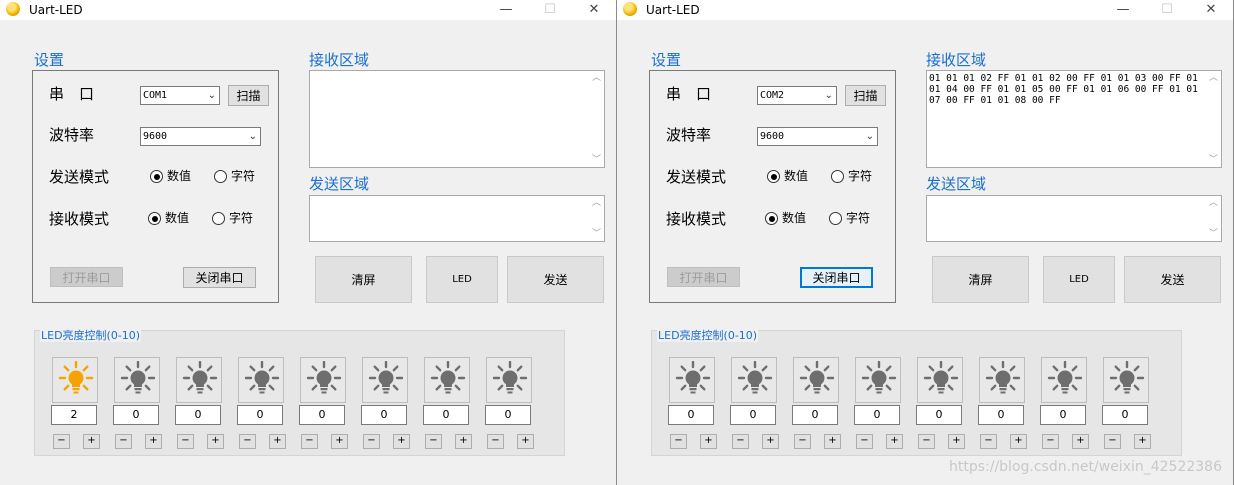  What do you see at coordinates (75, 380) in the screenshot?
I see `led-1-bulb` at bounding box center [75, 380].